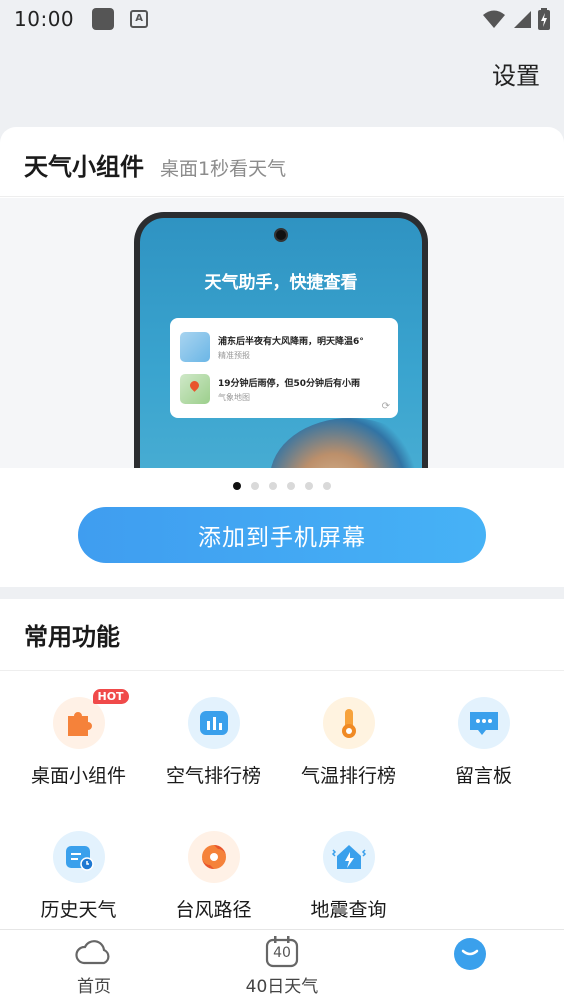 The width and height of the screenshot is (564, 1004). Describe the element at coordinates (346, 443) in the screenshot. I see `wallpaper-swirl` at that location.